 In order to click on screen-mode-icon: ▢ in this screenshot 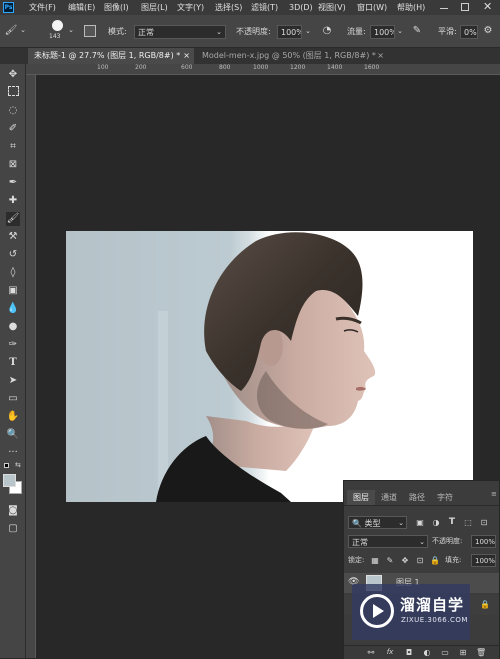, I will do `click(13, 529)`.